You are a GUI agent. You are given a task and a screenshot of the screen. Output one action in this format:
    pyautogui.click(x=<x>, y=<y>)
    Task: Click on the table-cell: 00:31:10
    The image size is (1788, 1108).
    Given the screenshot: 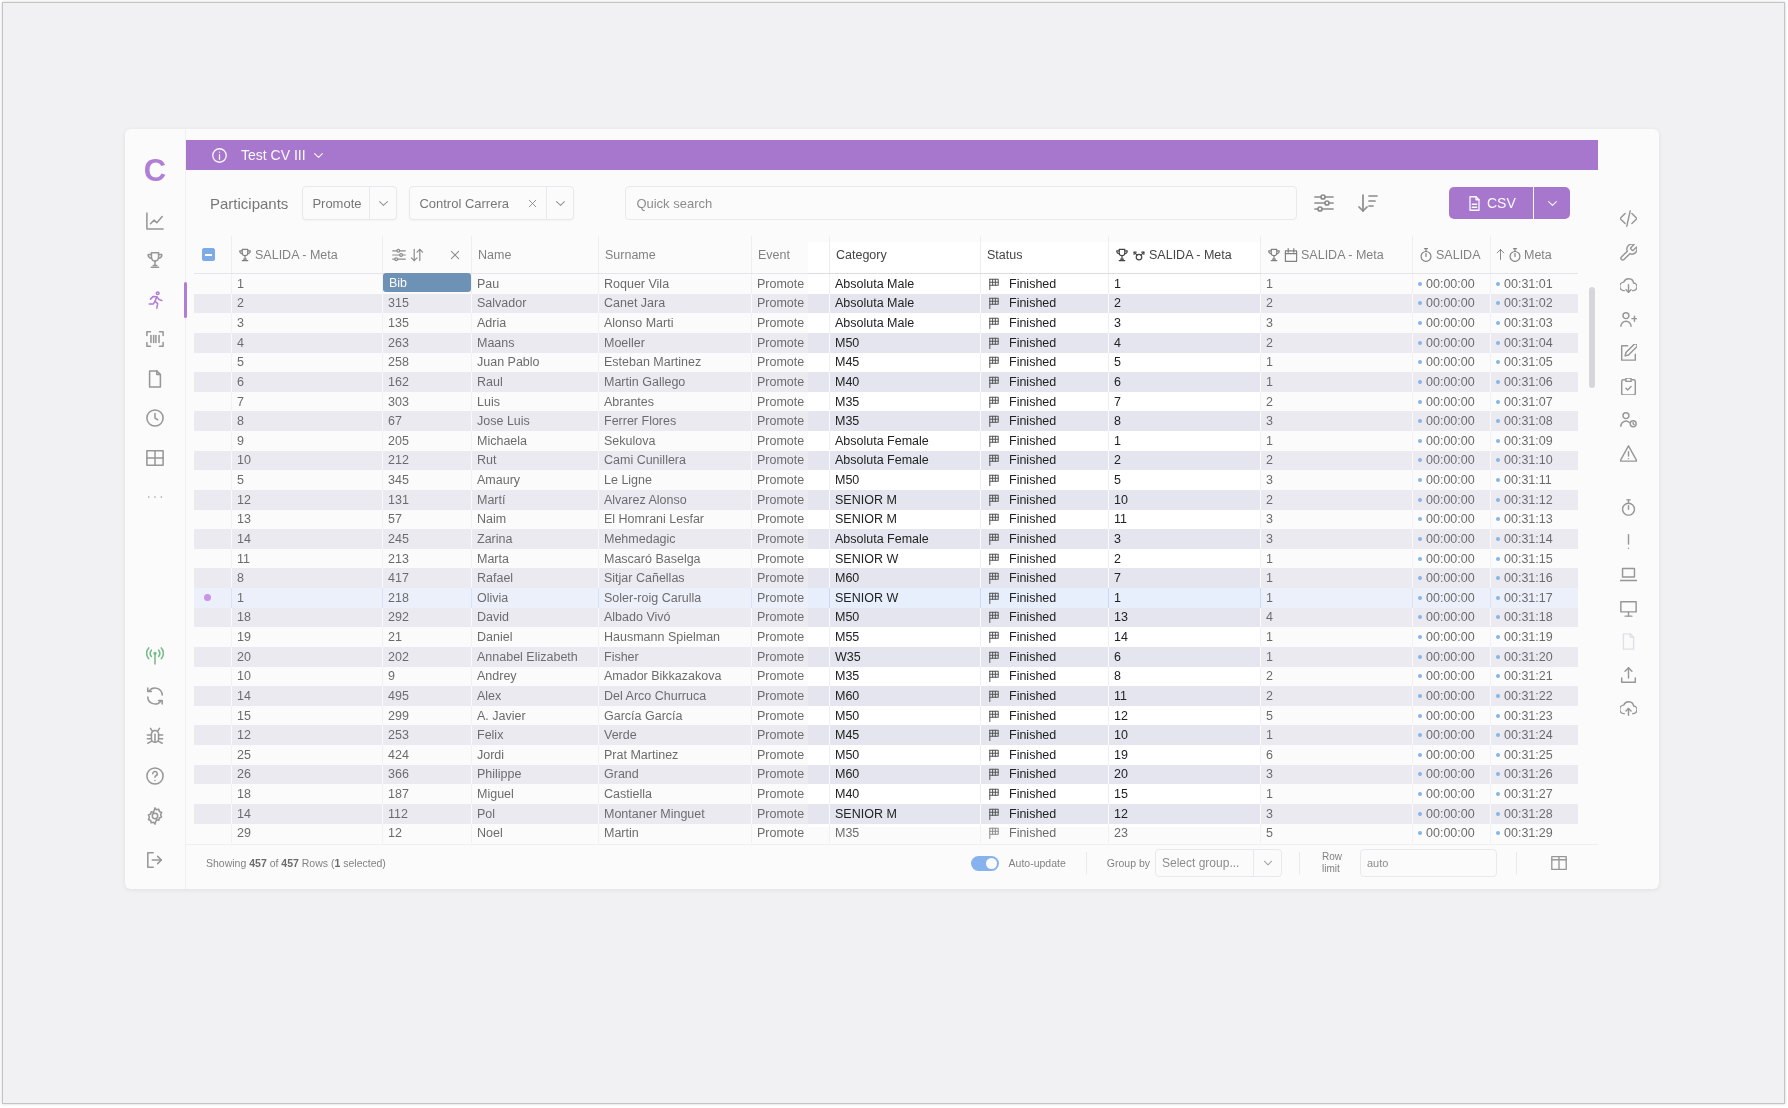 What is the action you would take?
    pyautogui.click(x=1528, y=460)
    